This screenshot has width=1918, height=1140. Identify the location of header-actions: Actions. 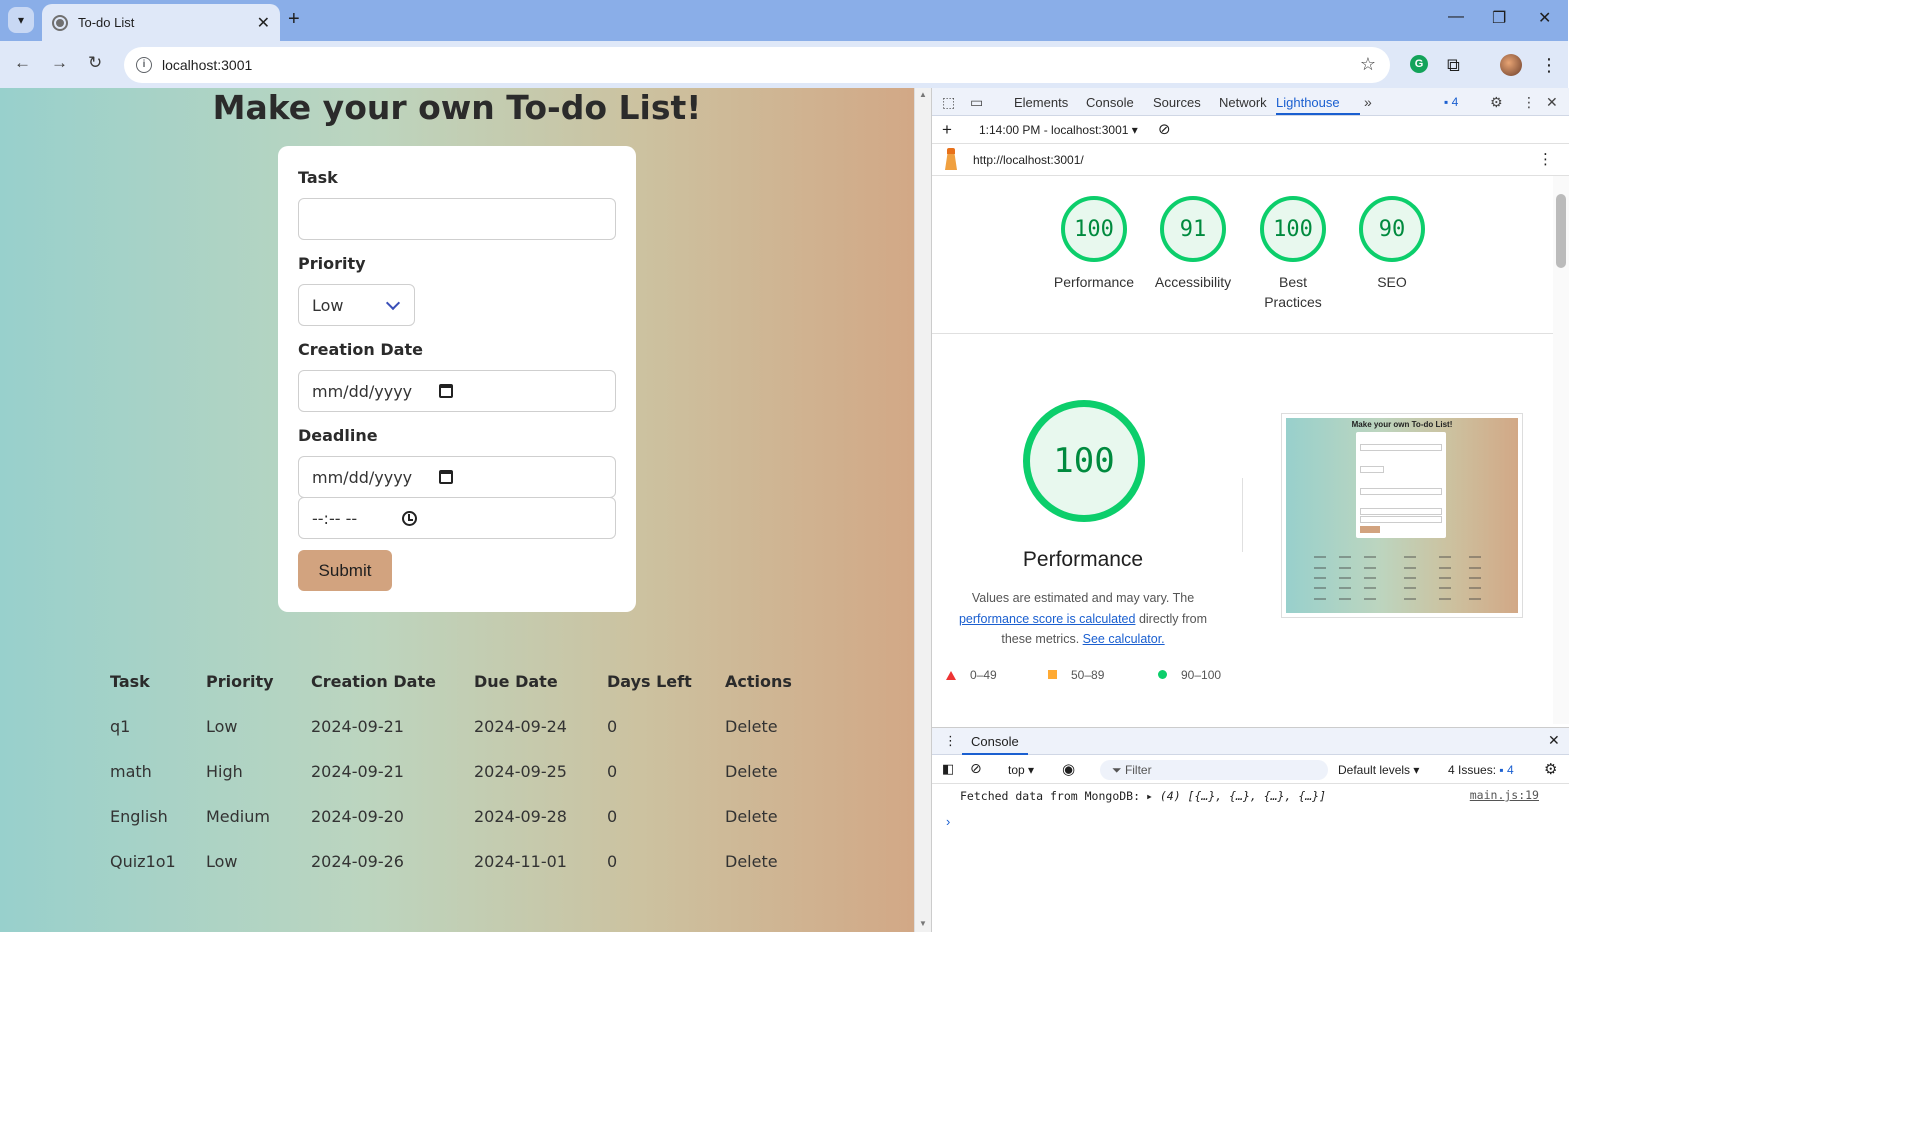
(758, 681).